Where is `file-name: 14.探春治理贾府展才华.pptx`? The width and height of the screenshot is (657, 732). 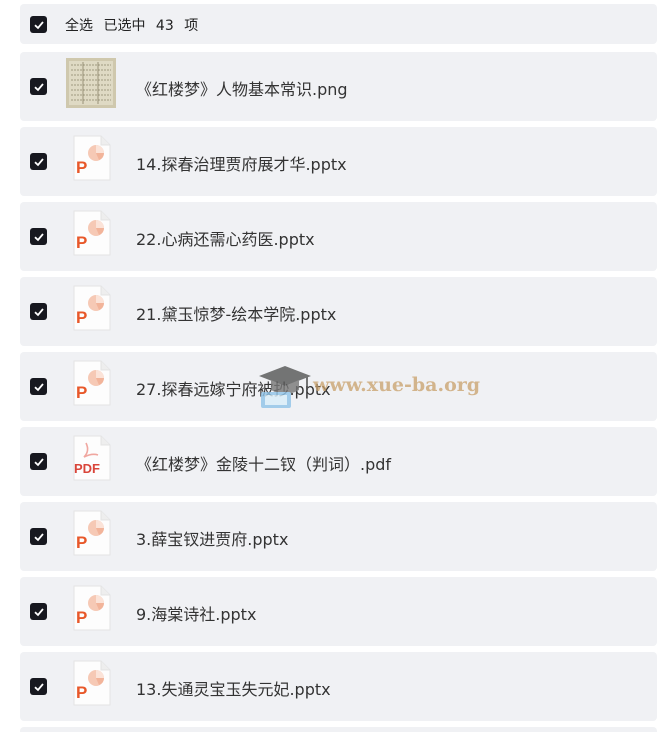
file-name: 14.探春治理贾府展才华.pptx is located at coordinates (241, 164).